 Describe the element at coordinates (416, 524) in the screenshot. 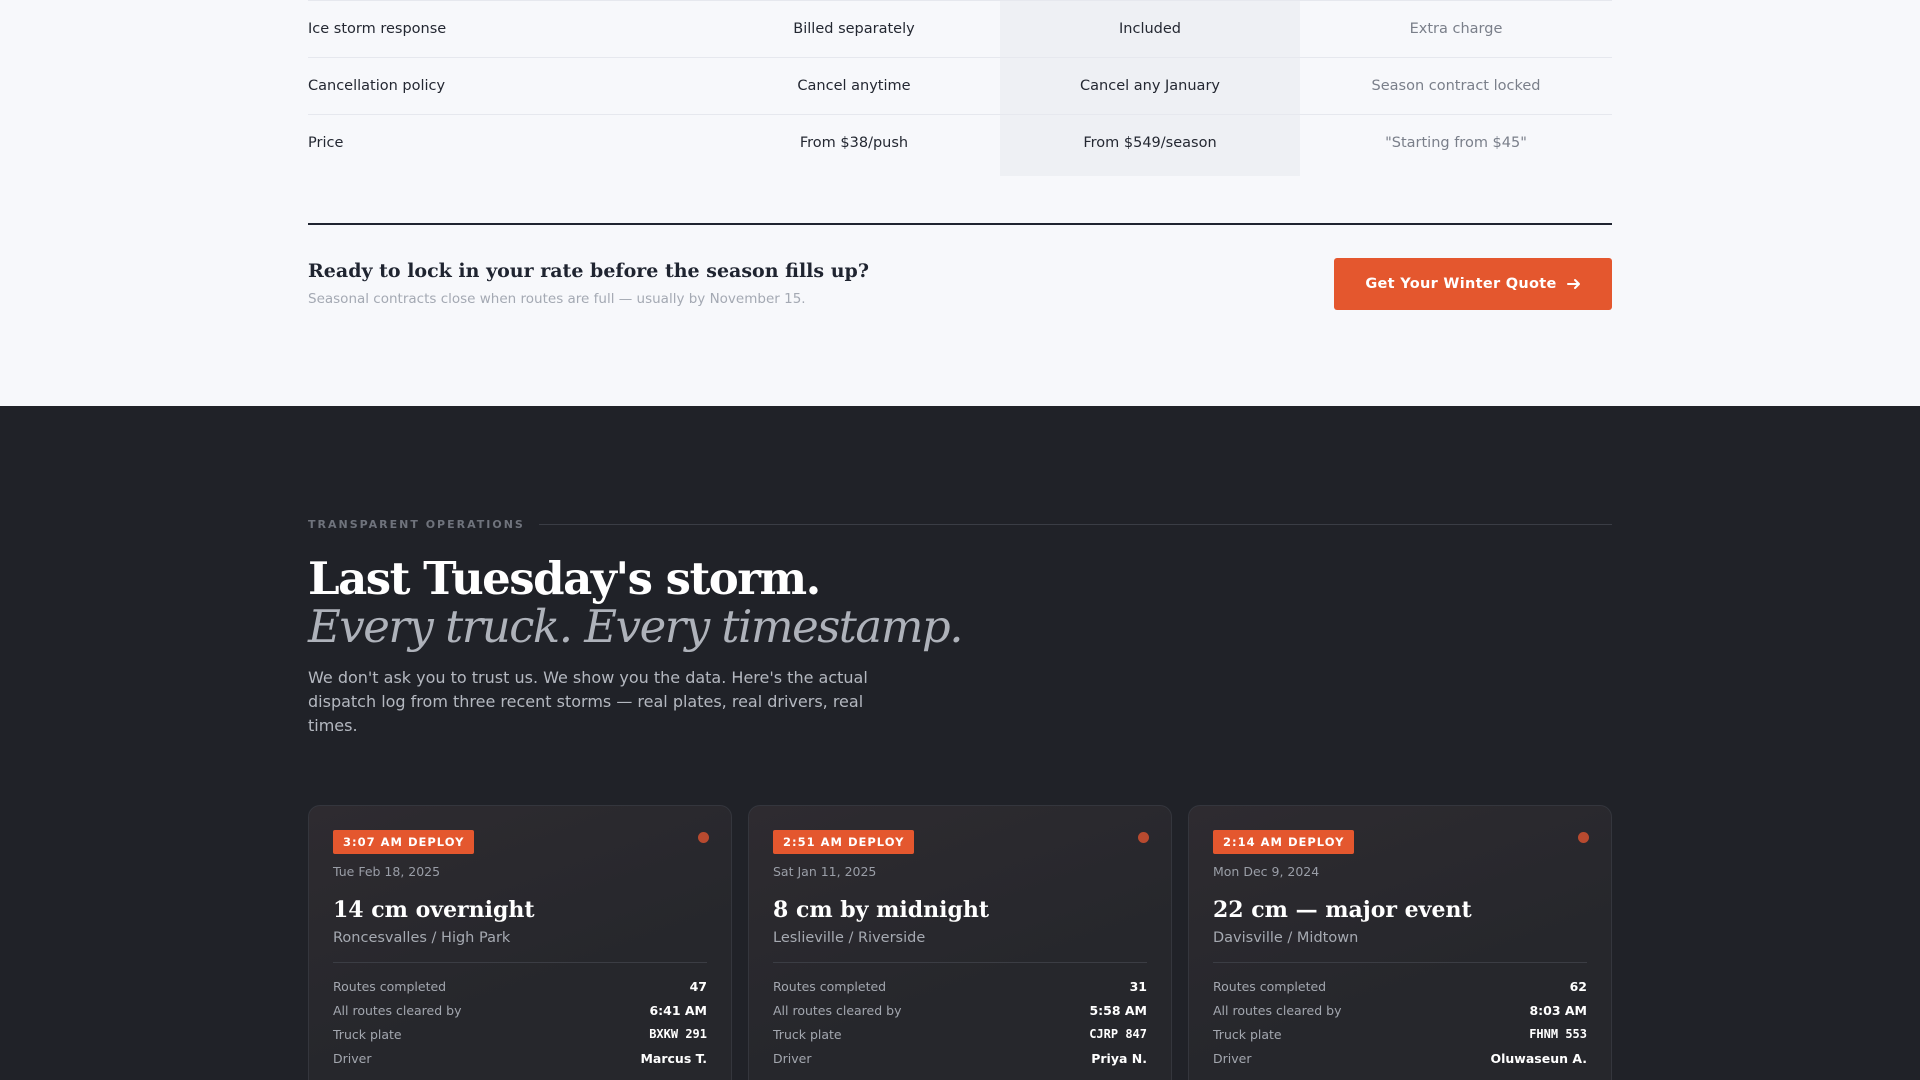

I see `eyebrow-label: TRANSPARENT OPERATIONS` at that location.